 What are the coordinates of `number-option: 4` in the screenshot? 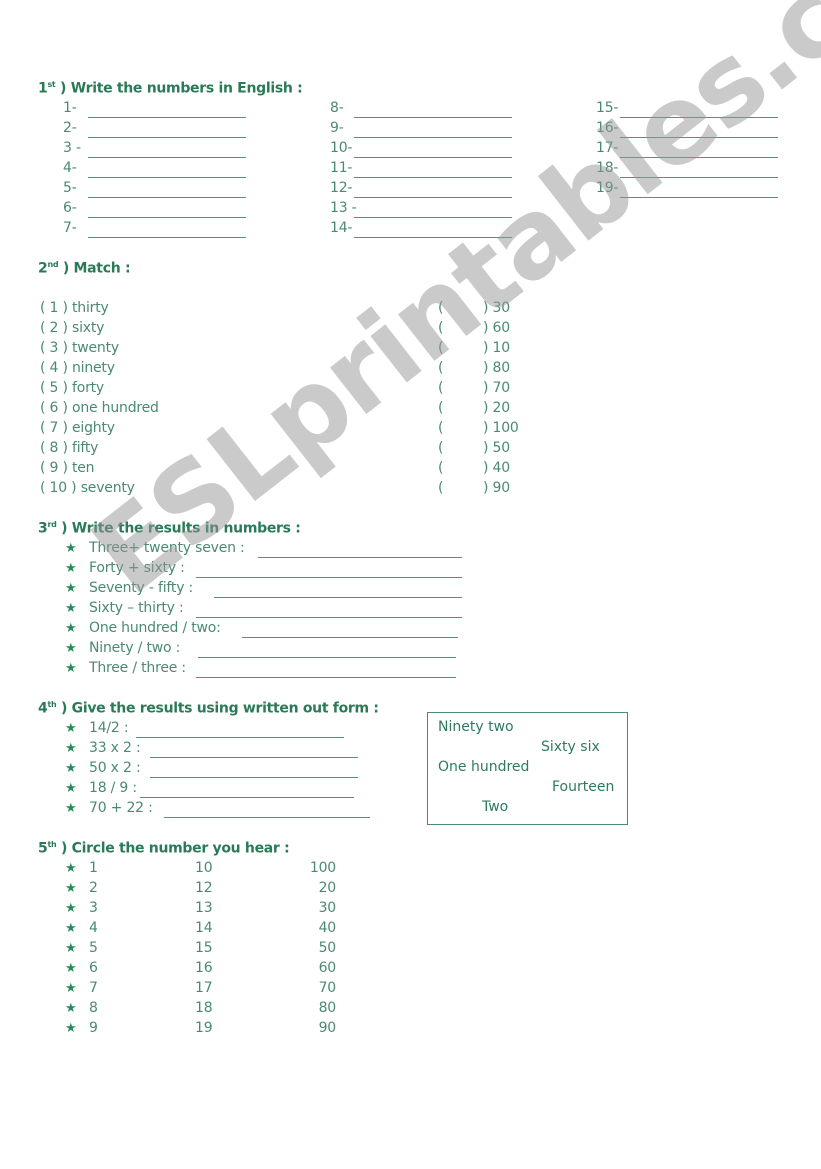 It's located at (93, 928).